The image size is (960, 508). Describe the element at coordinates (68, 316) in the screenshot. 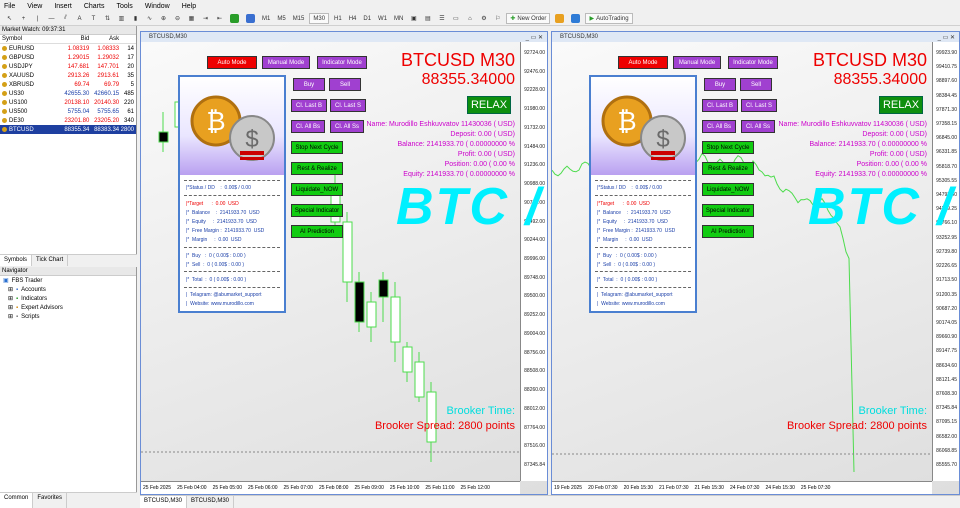

I see `nav-item-scripts: ⊞ ▪ Scripts` at that location.